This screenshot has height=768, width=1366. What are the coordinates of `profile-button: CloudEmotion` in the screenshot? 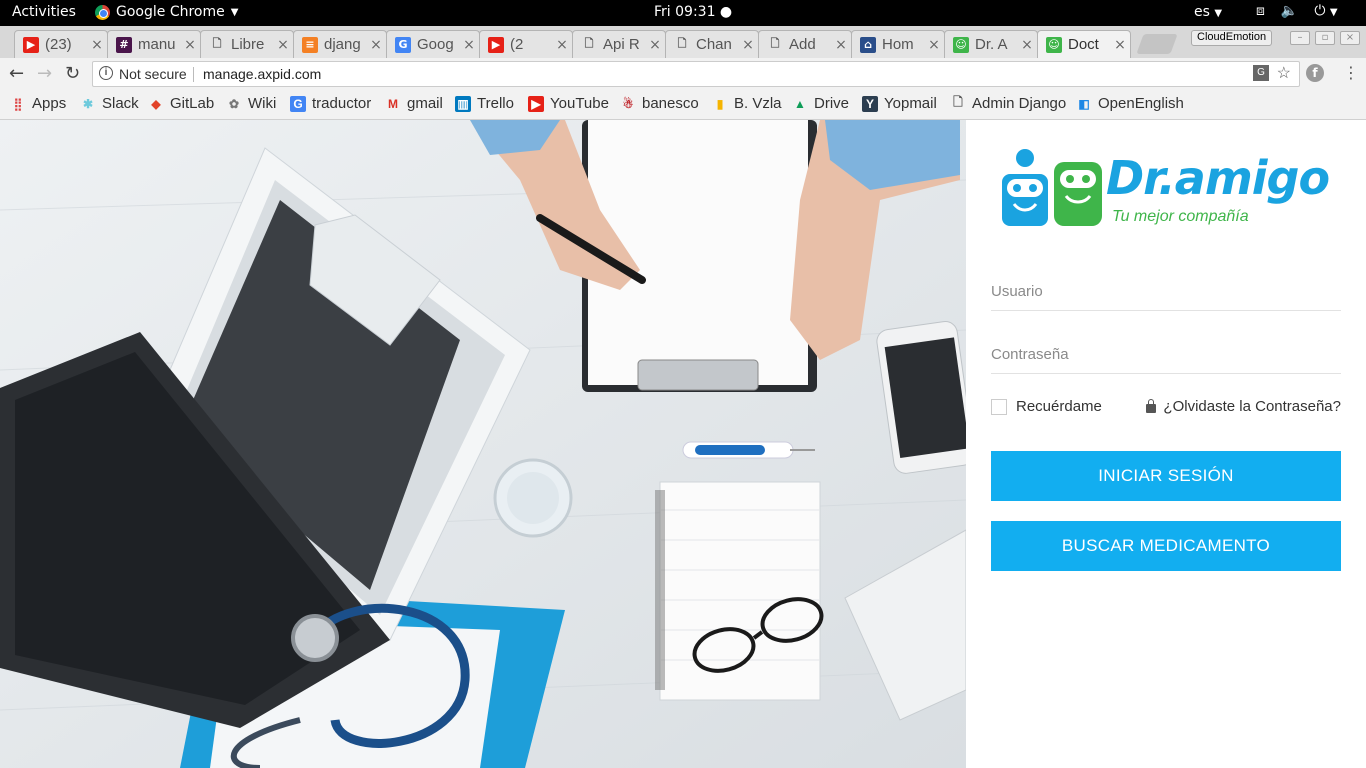 It's located at (1232, 38).